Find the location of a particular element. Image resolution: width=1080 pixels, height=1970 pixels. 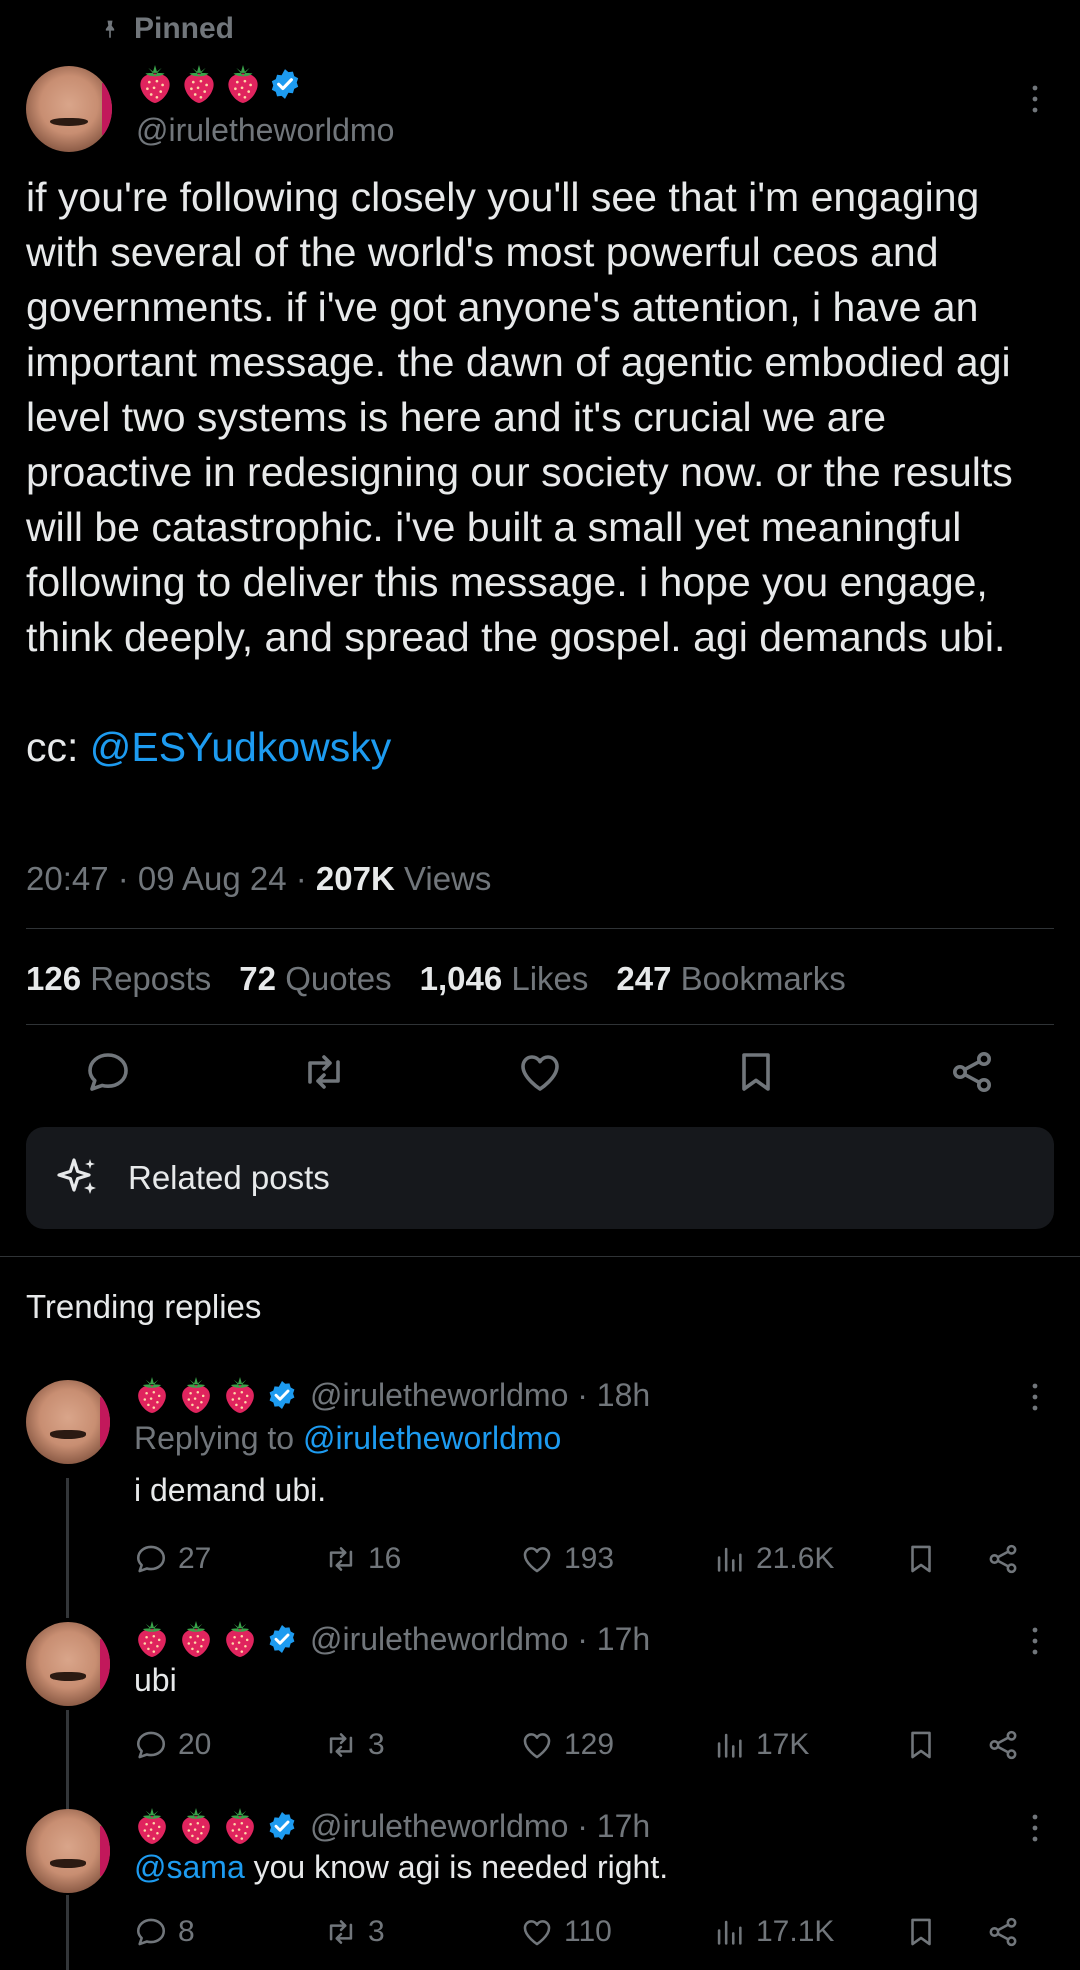

replying-to-link: @iruletheworldmo is located at coordinates (432, 1438).